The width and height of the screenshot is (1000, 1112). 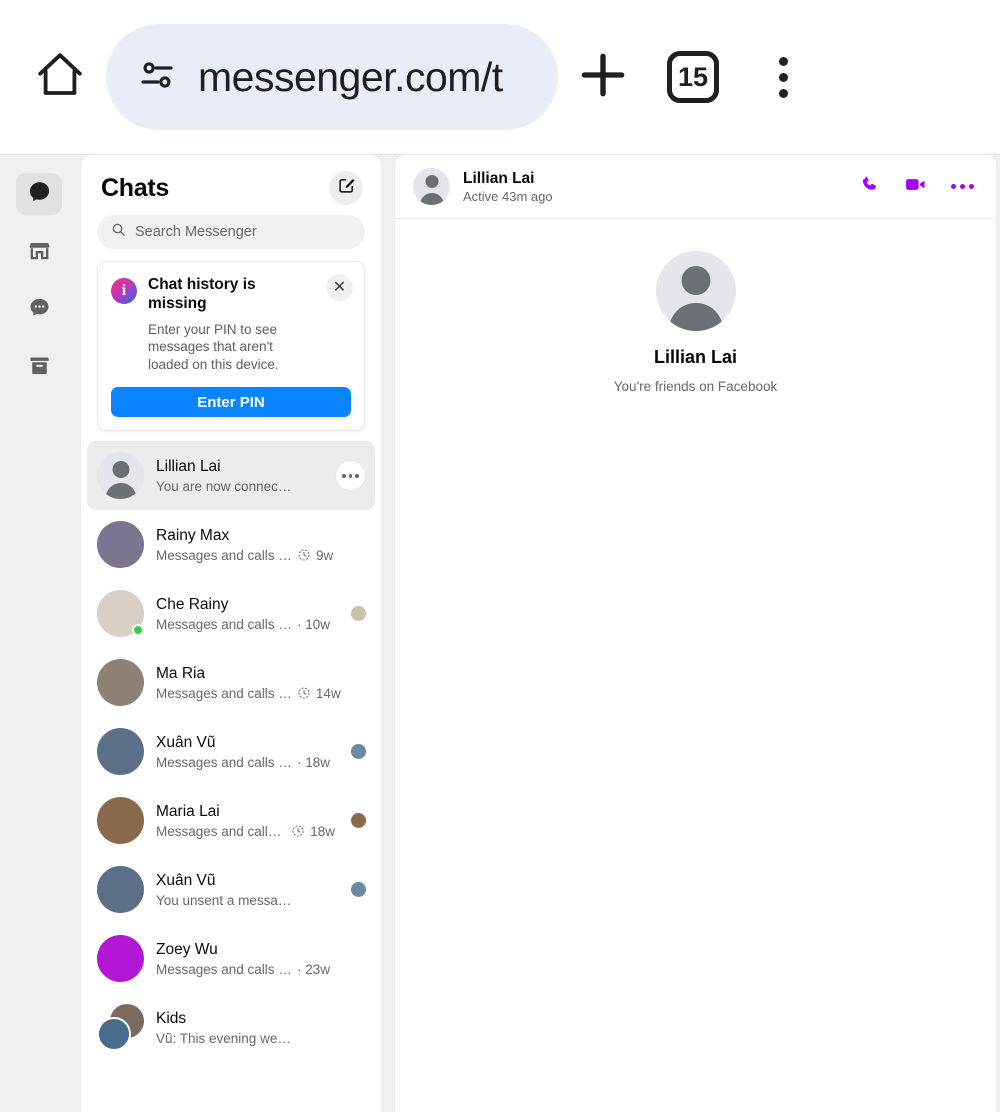 I want to click on home-button, so click(x=60, y=77).